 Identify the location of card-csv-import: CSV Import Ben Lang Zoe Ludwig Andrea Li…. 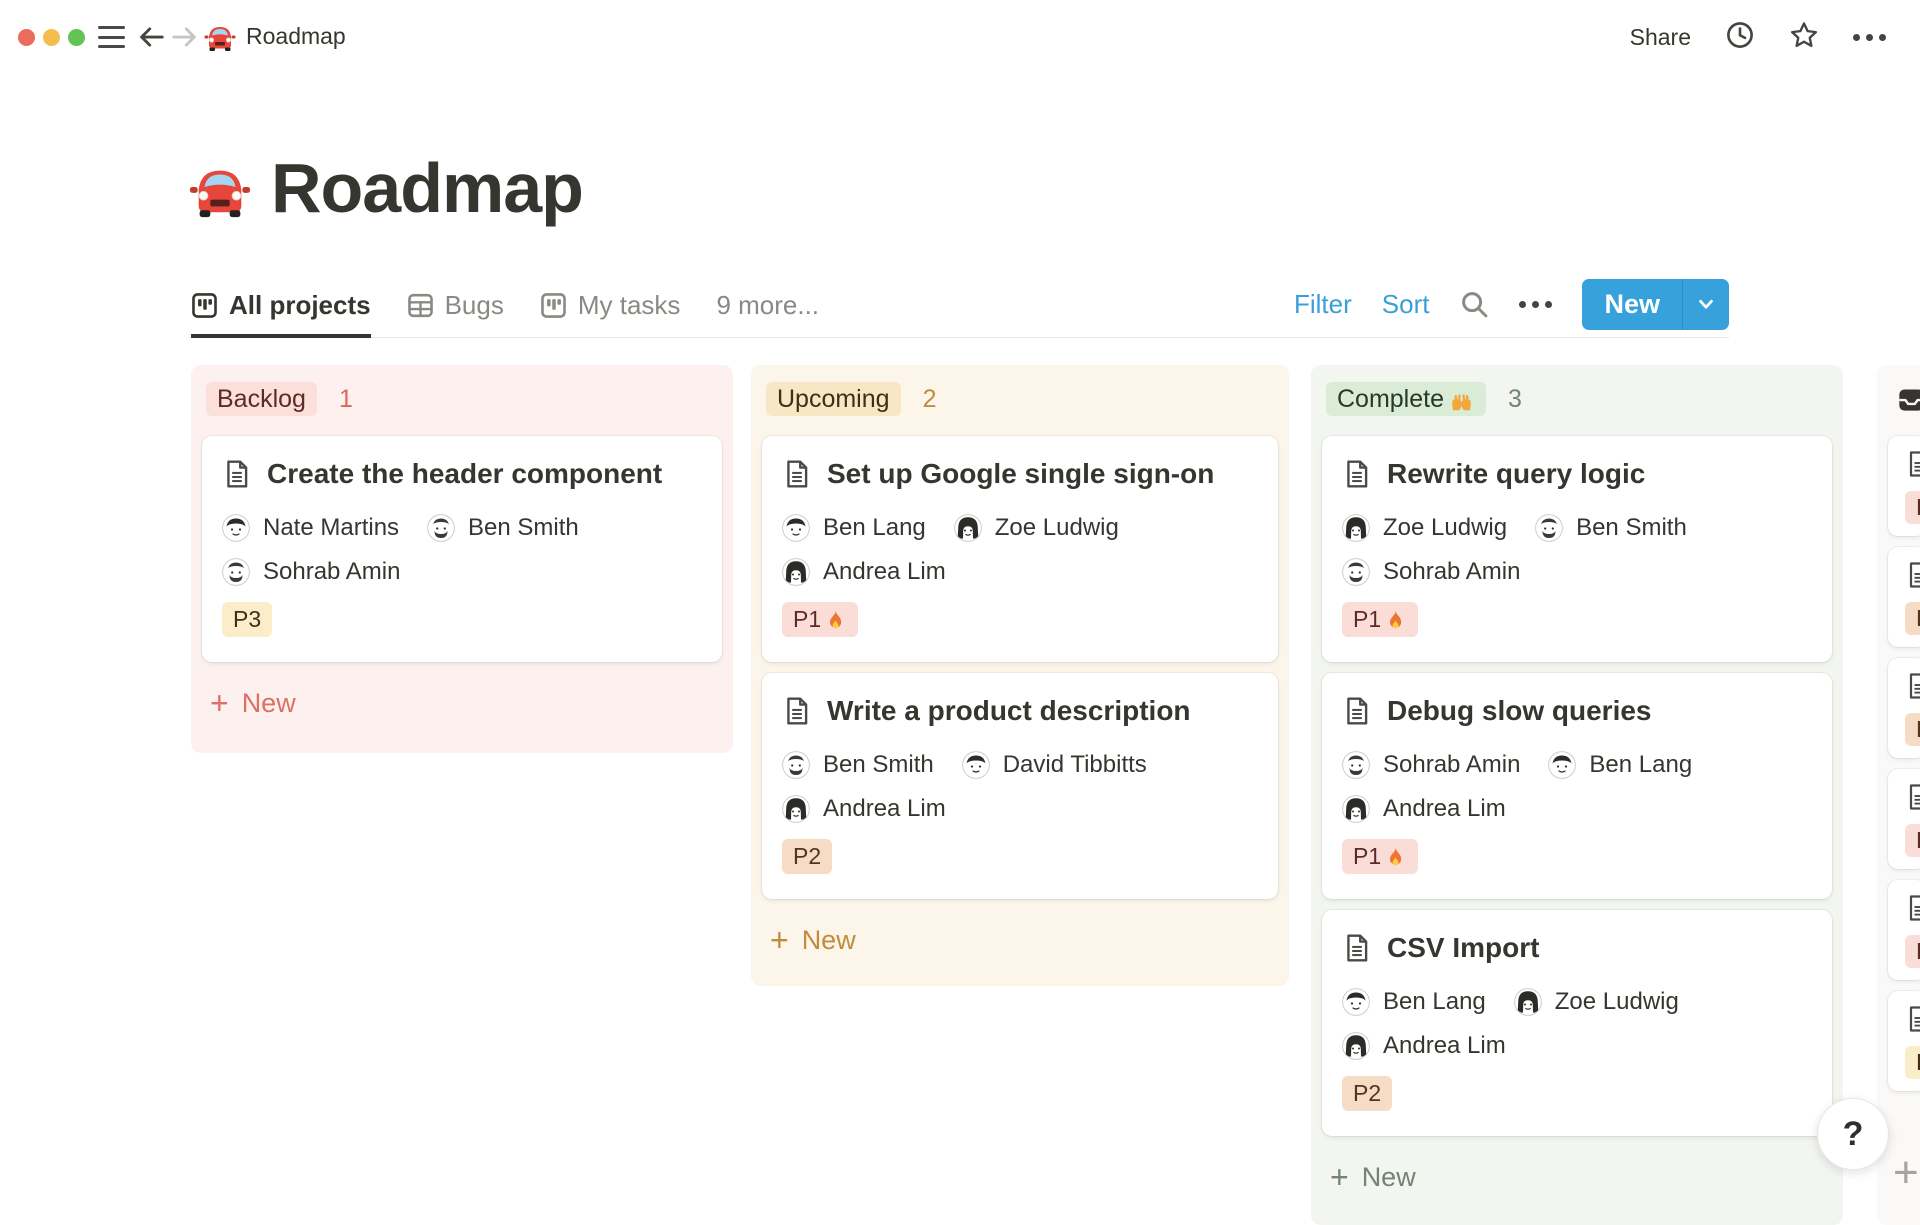
(1577, 1023).